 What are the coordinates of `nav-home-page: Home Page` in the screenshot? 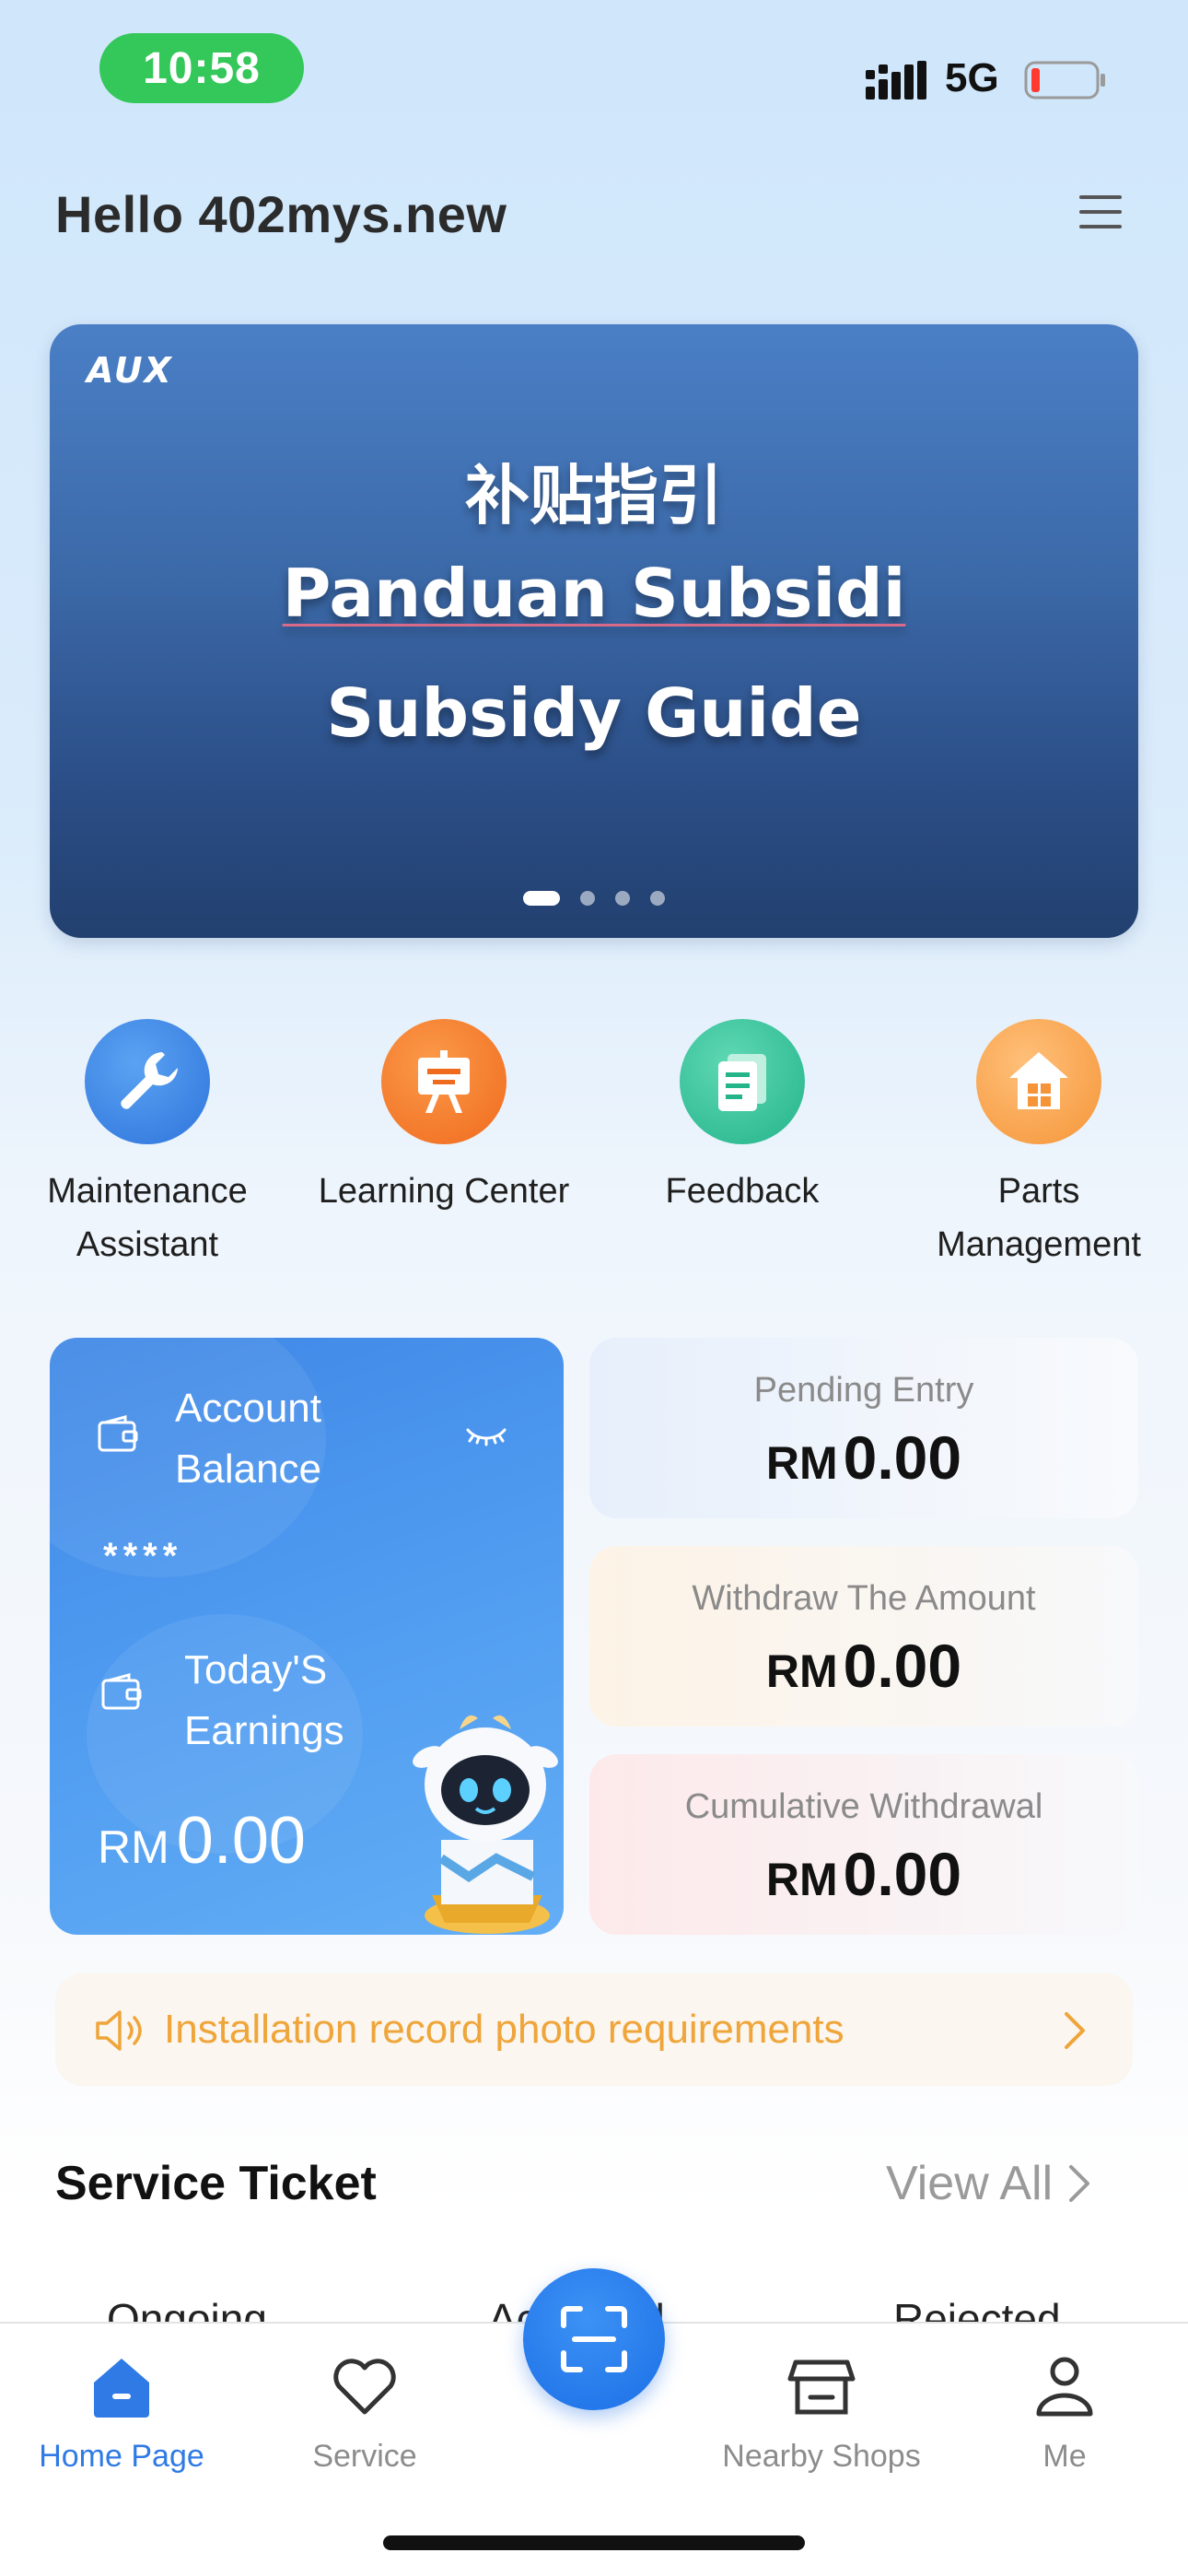 It's located at (121, 2413).